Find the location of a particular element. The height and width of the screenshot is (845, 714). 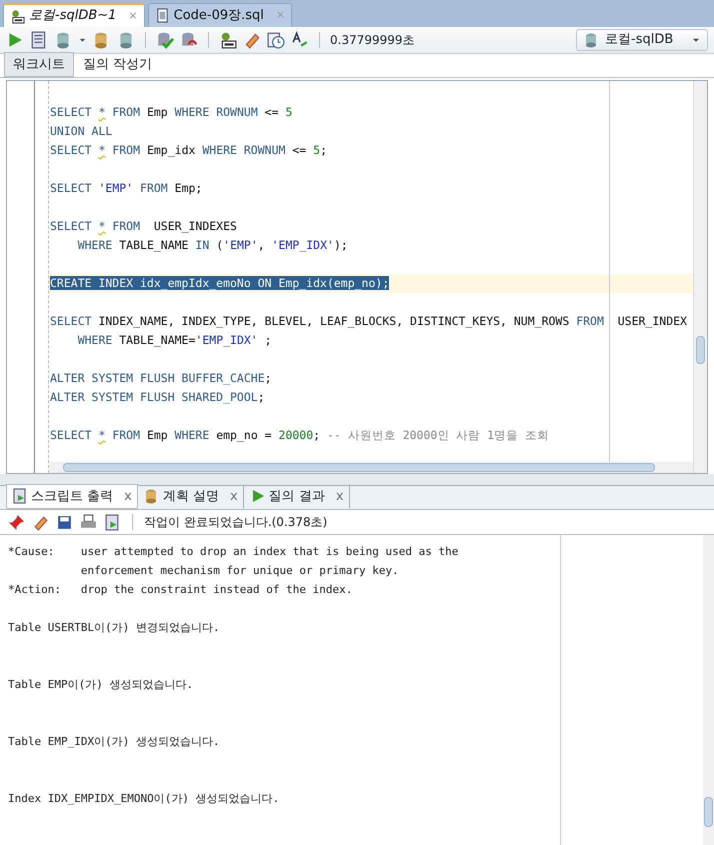

tab-label: 질의 결과 is located at coordinates (296, 497).